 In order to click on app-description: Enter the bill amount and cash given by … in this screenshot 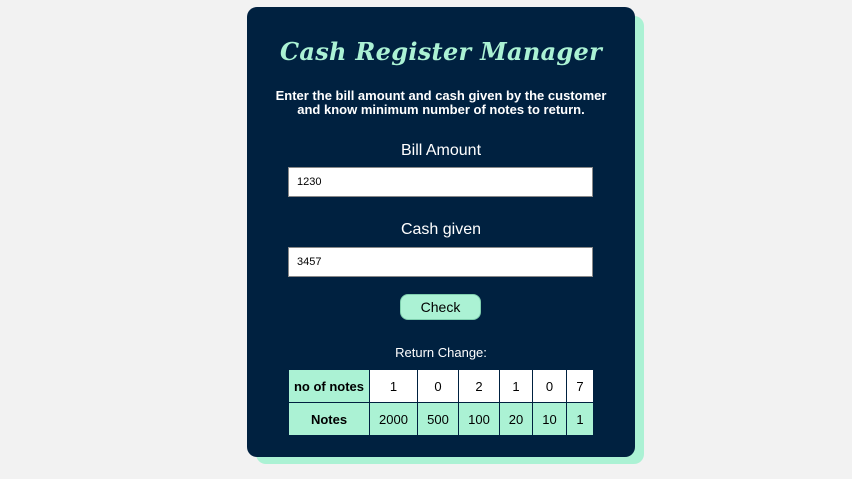, I will do `click(441, 102)`.